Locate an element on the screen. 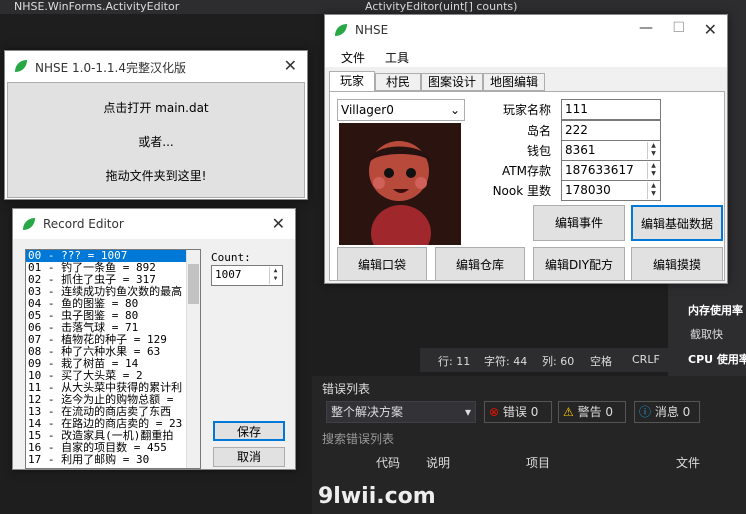  search-error-list: 搜索错误列表 is located at coordinates (358, 438).